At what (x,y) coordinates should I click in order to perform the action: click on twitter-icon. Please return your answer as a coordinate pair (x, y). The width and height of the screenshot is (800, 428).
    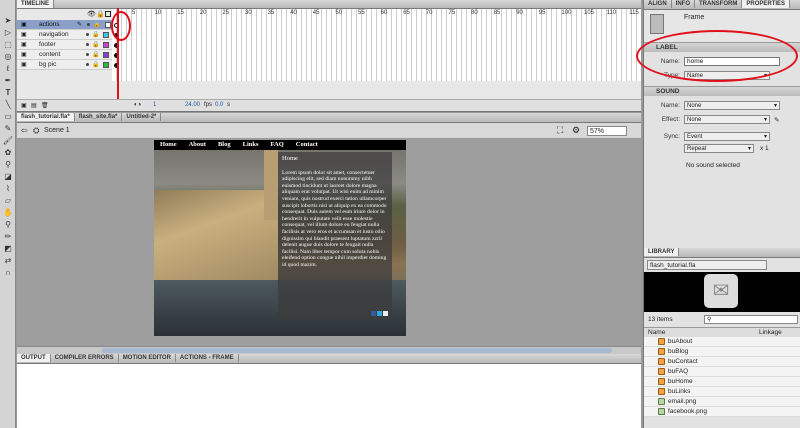
    Looking at the image, I should click on (379, 313).